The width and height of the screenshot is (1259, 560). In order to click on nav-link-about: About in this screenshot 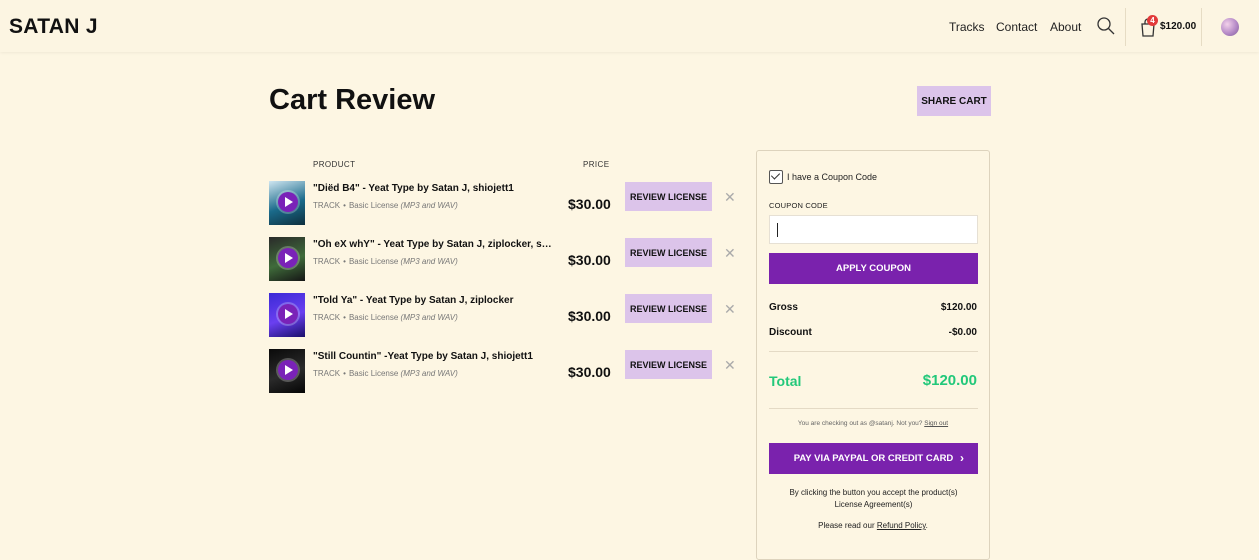, I will do `click(1065, 27)`.